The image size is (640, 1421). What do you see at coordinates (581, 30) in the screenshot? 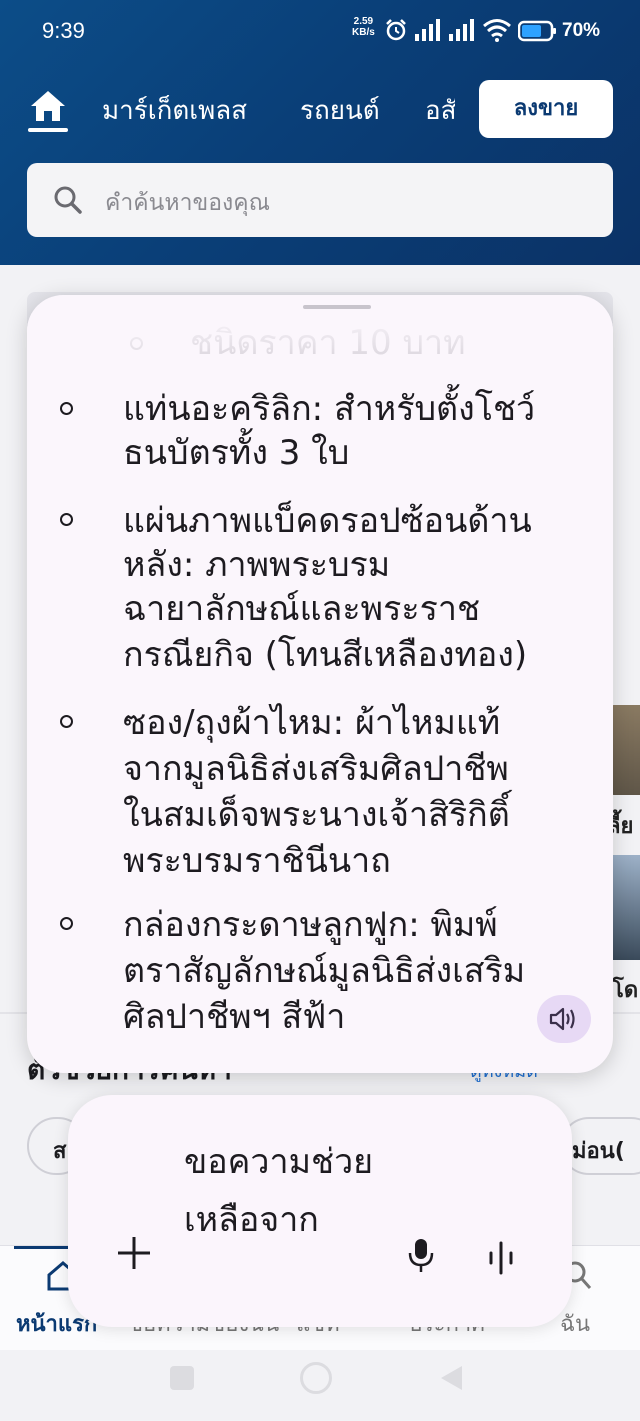
I see `battery-percent: 70%` at bounding box center [581, 30].